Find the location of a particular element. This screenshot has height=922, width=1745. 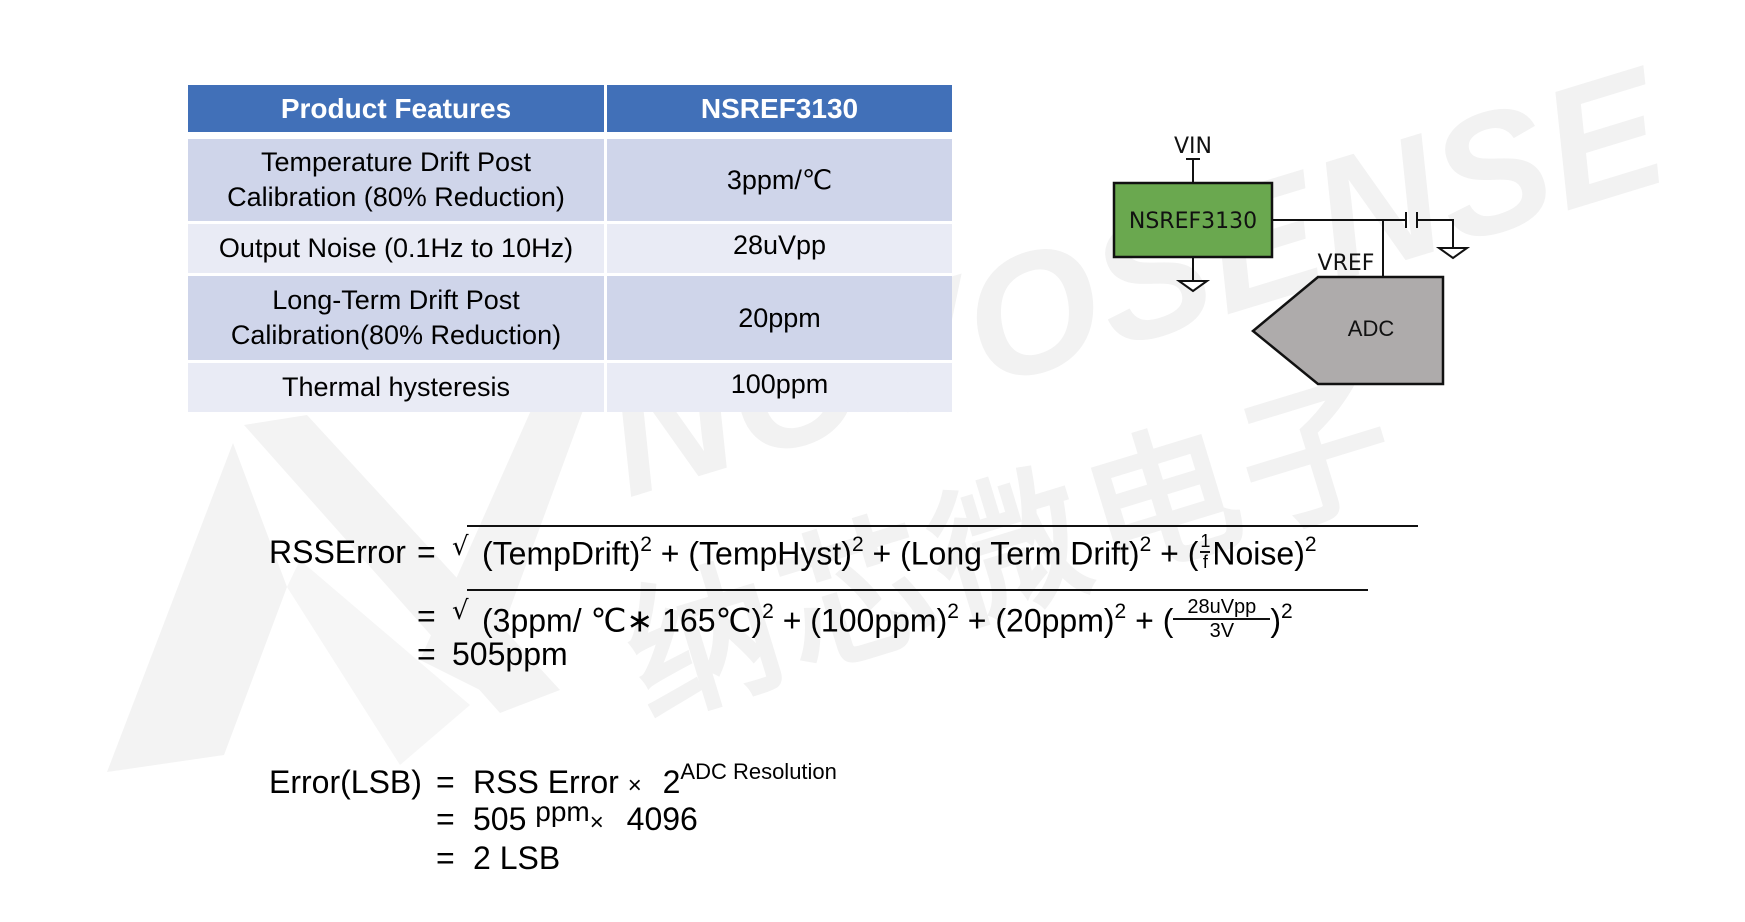

fraction-denominator: f is located at coordinates (1205, 562).